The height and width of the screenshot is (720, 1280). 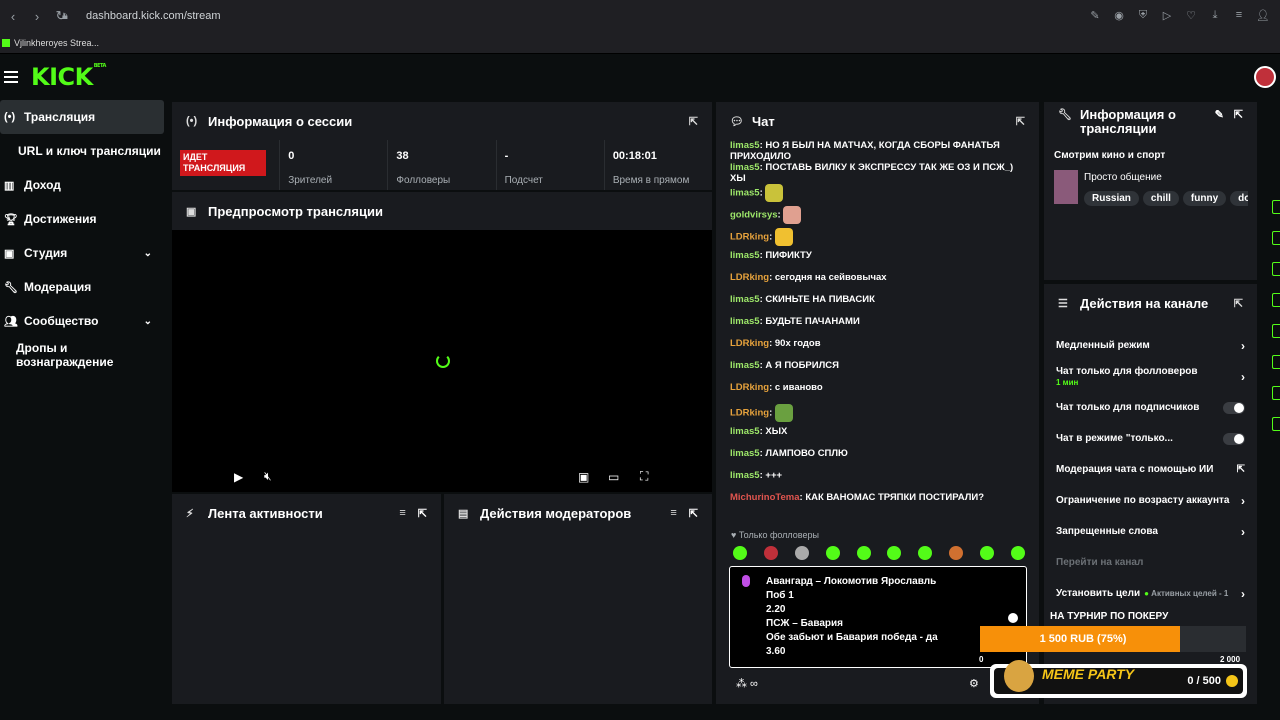 What do you see at coordinates (582, 16) in the screenshot?
I see `address-bar: 🔒︎ dashboard.kick.com/stream` at bounding box center [582, 16].